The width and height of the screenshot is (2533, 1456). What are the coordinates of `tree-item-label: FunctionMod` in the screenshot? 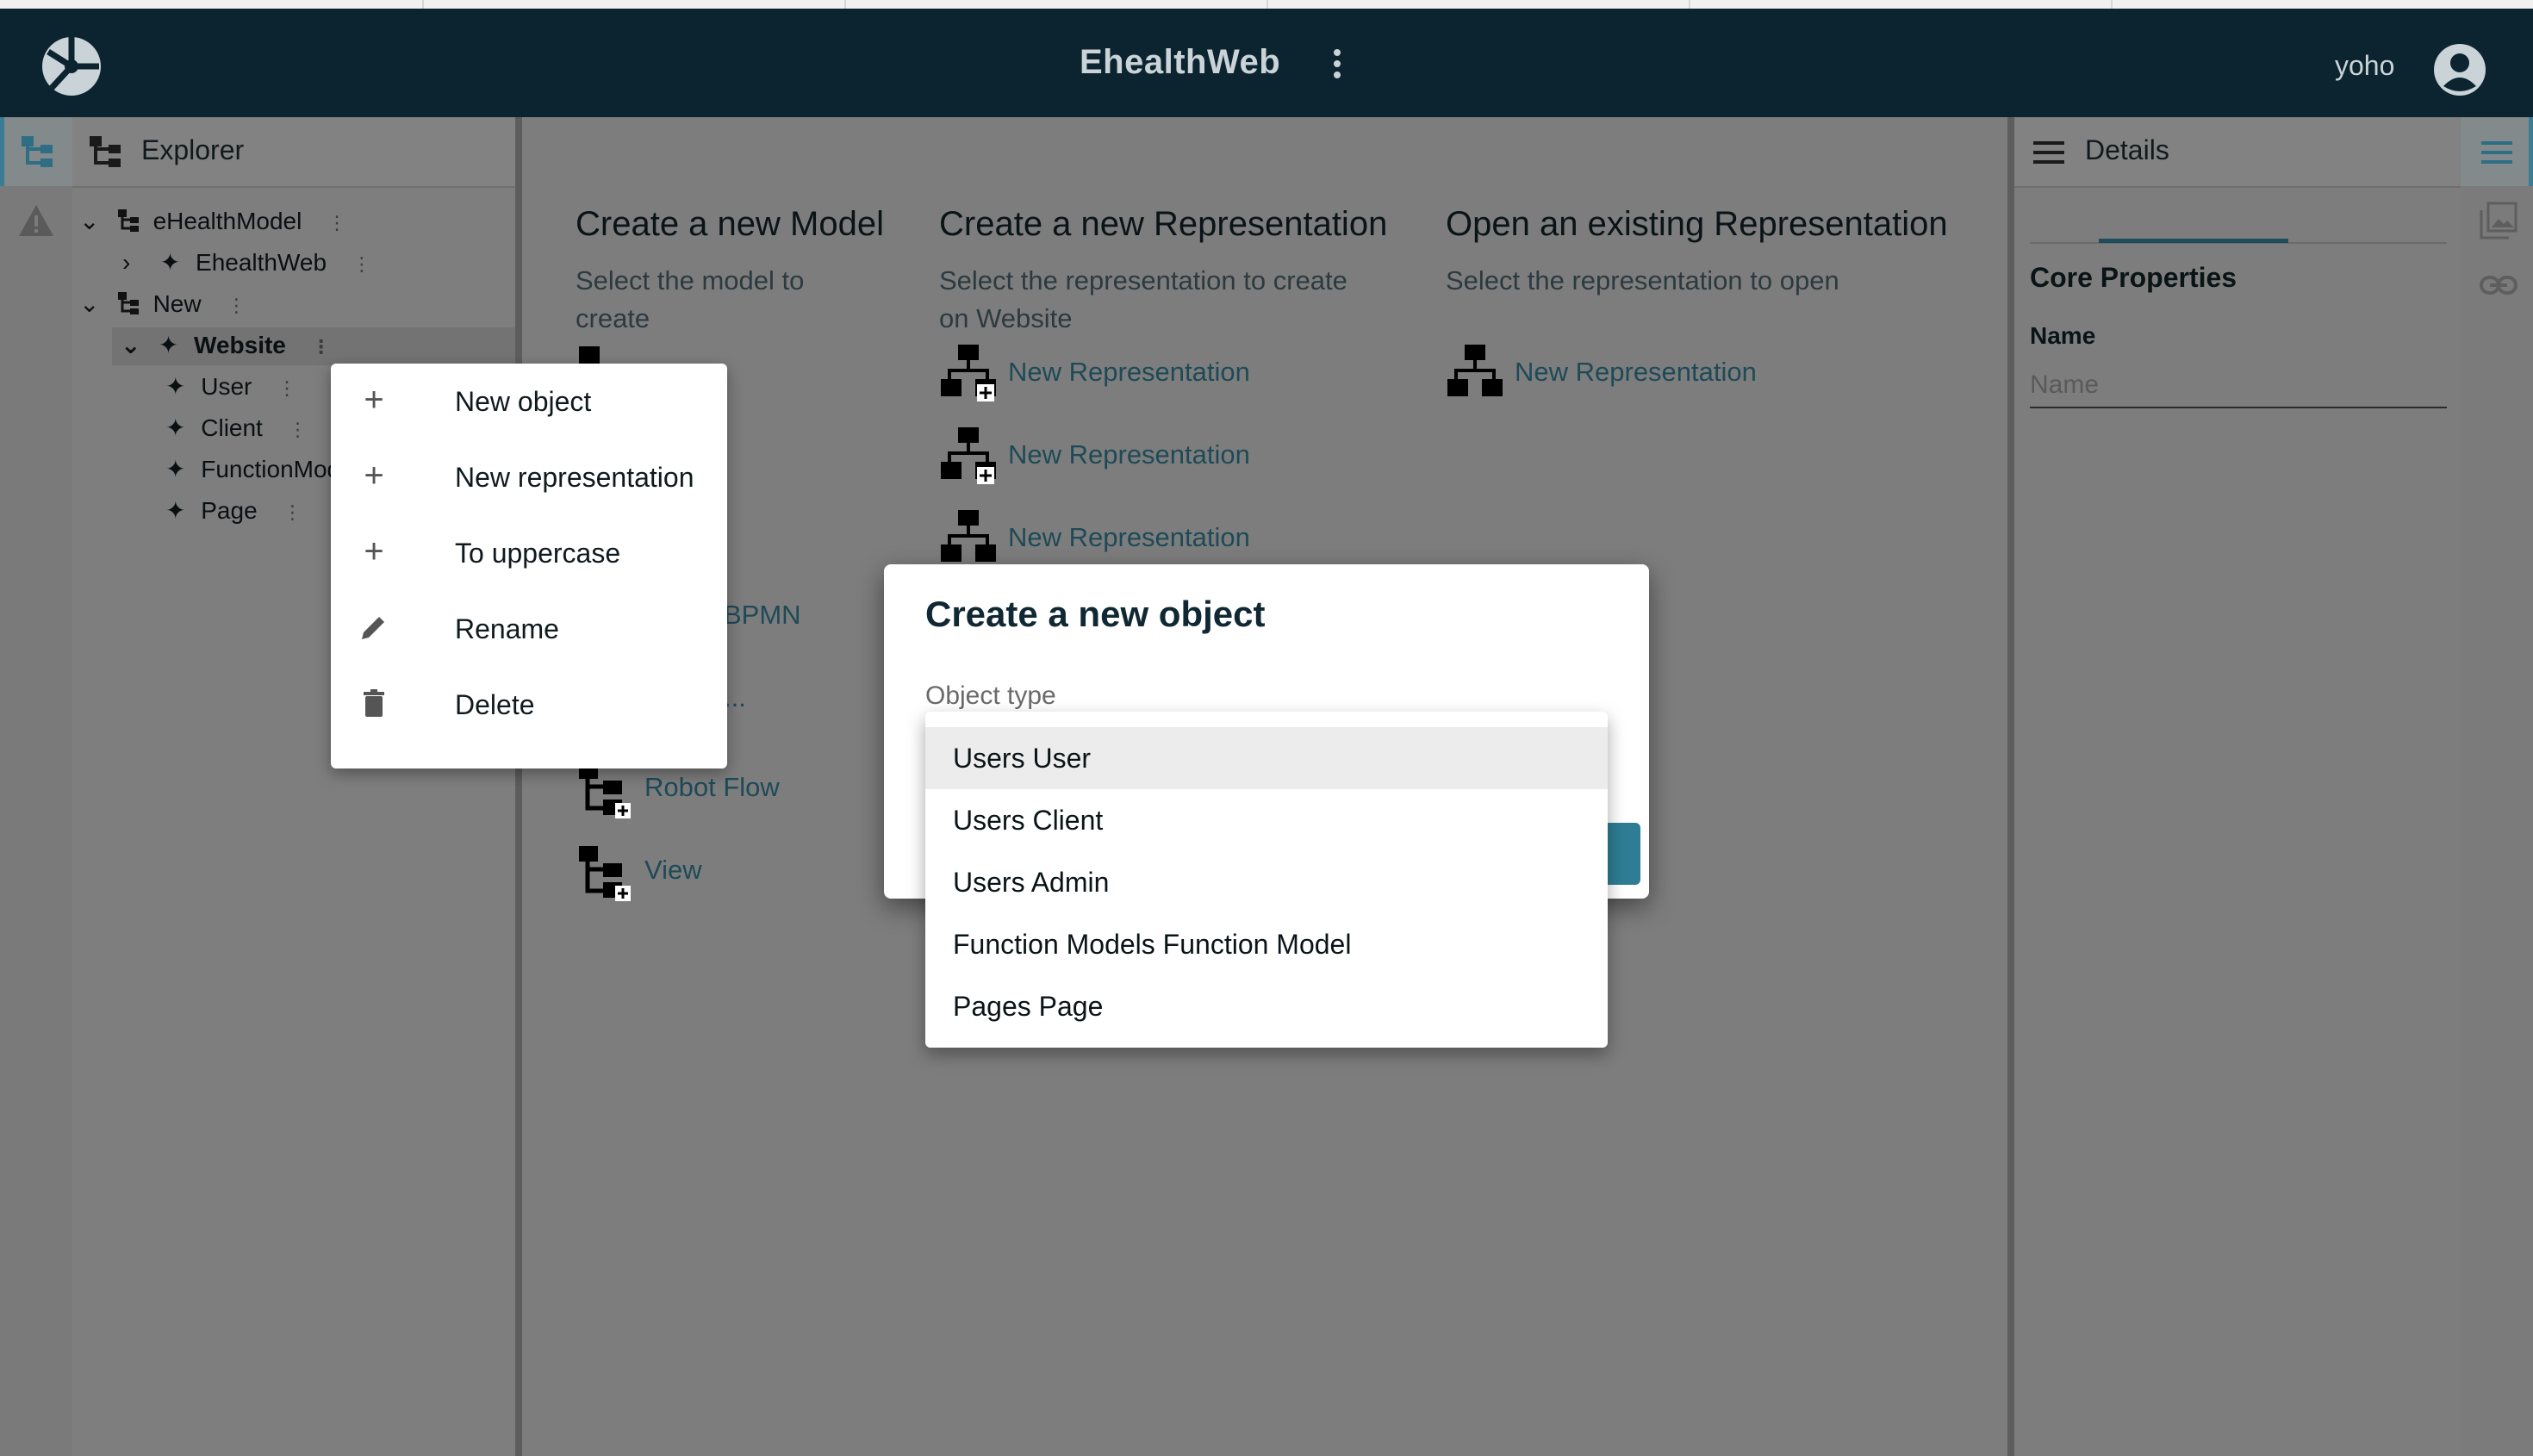 It's located at (271, 469).